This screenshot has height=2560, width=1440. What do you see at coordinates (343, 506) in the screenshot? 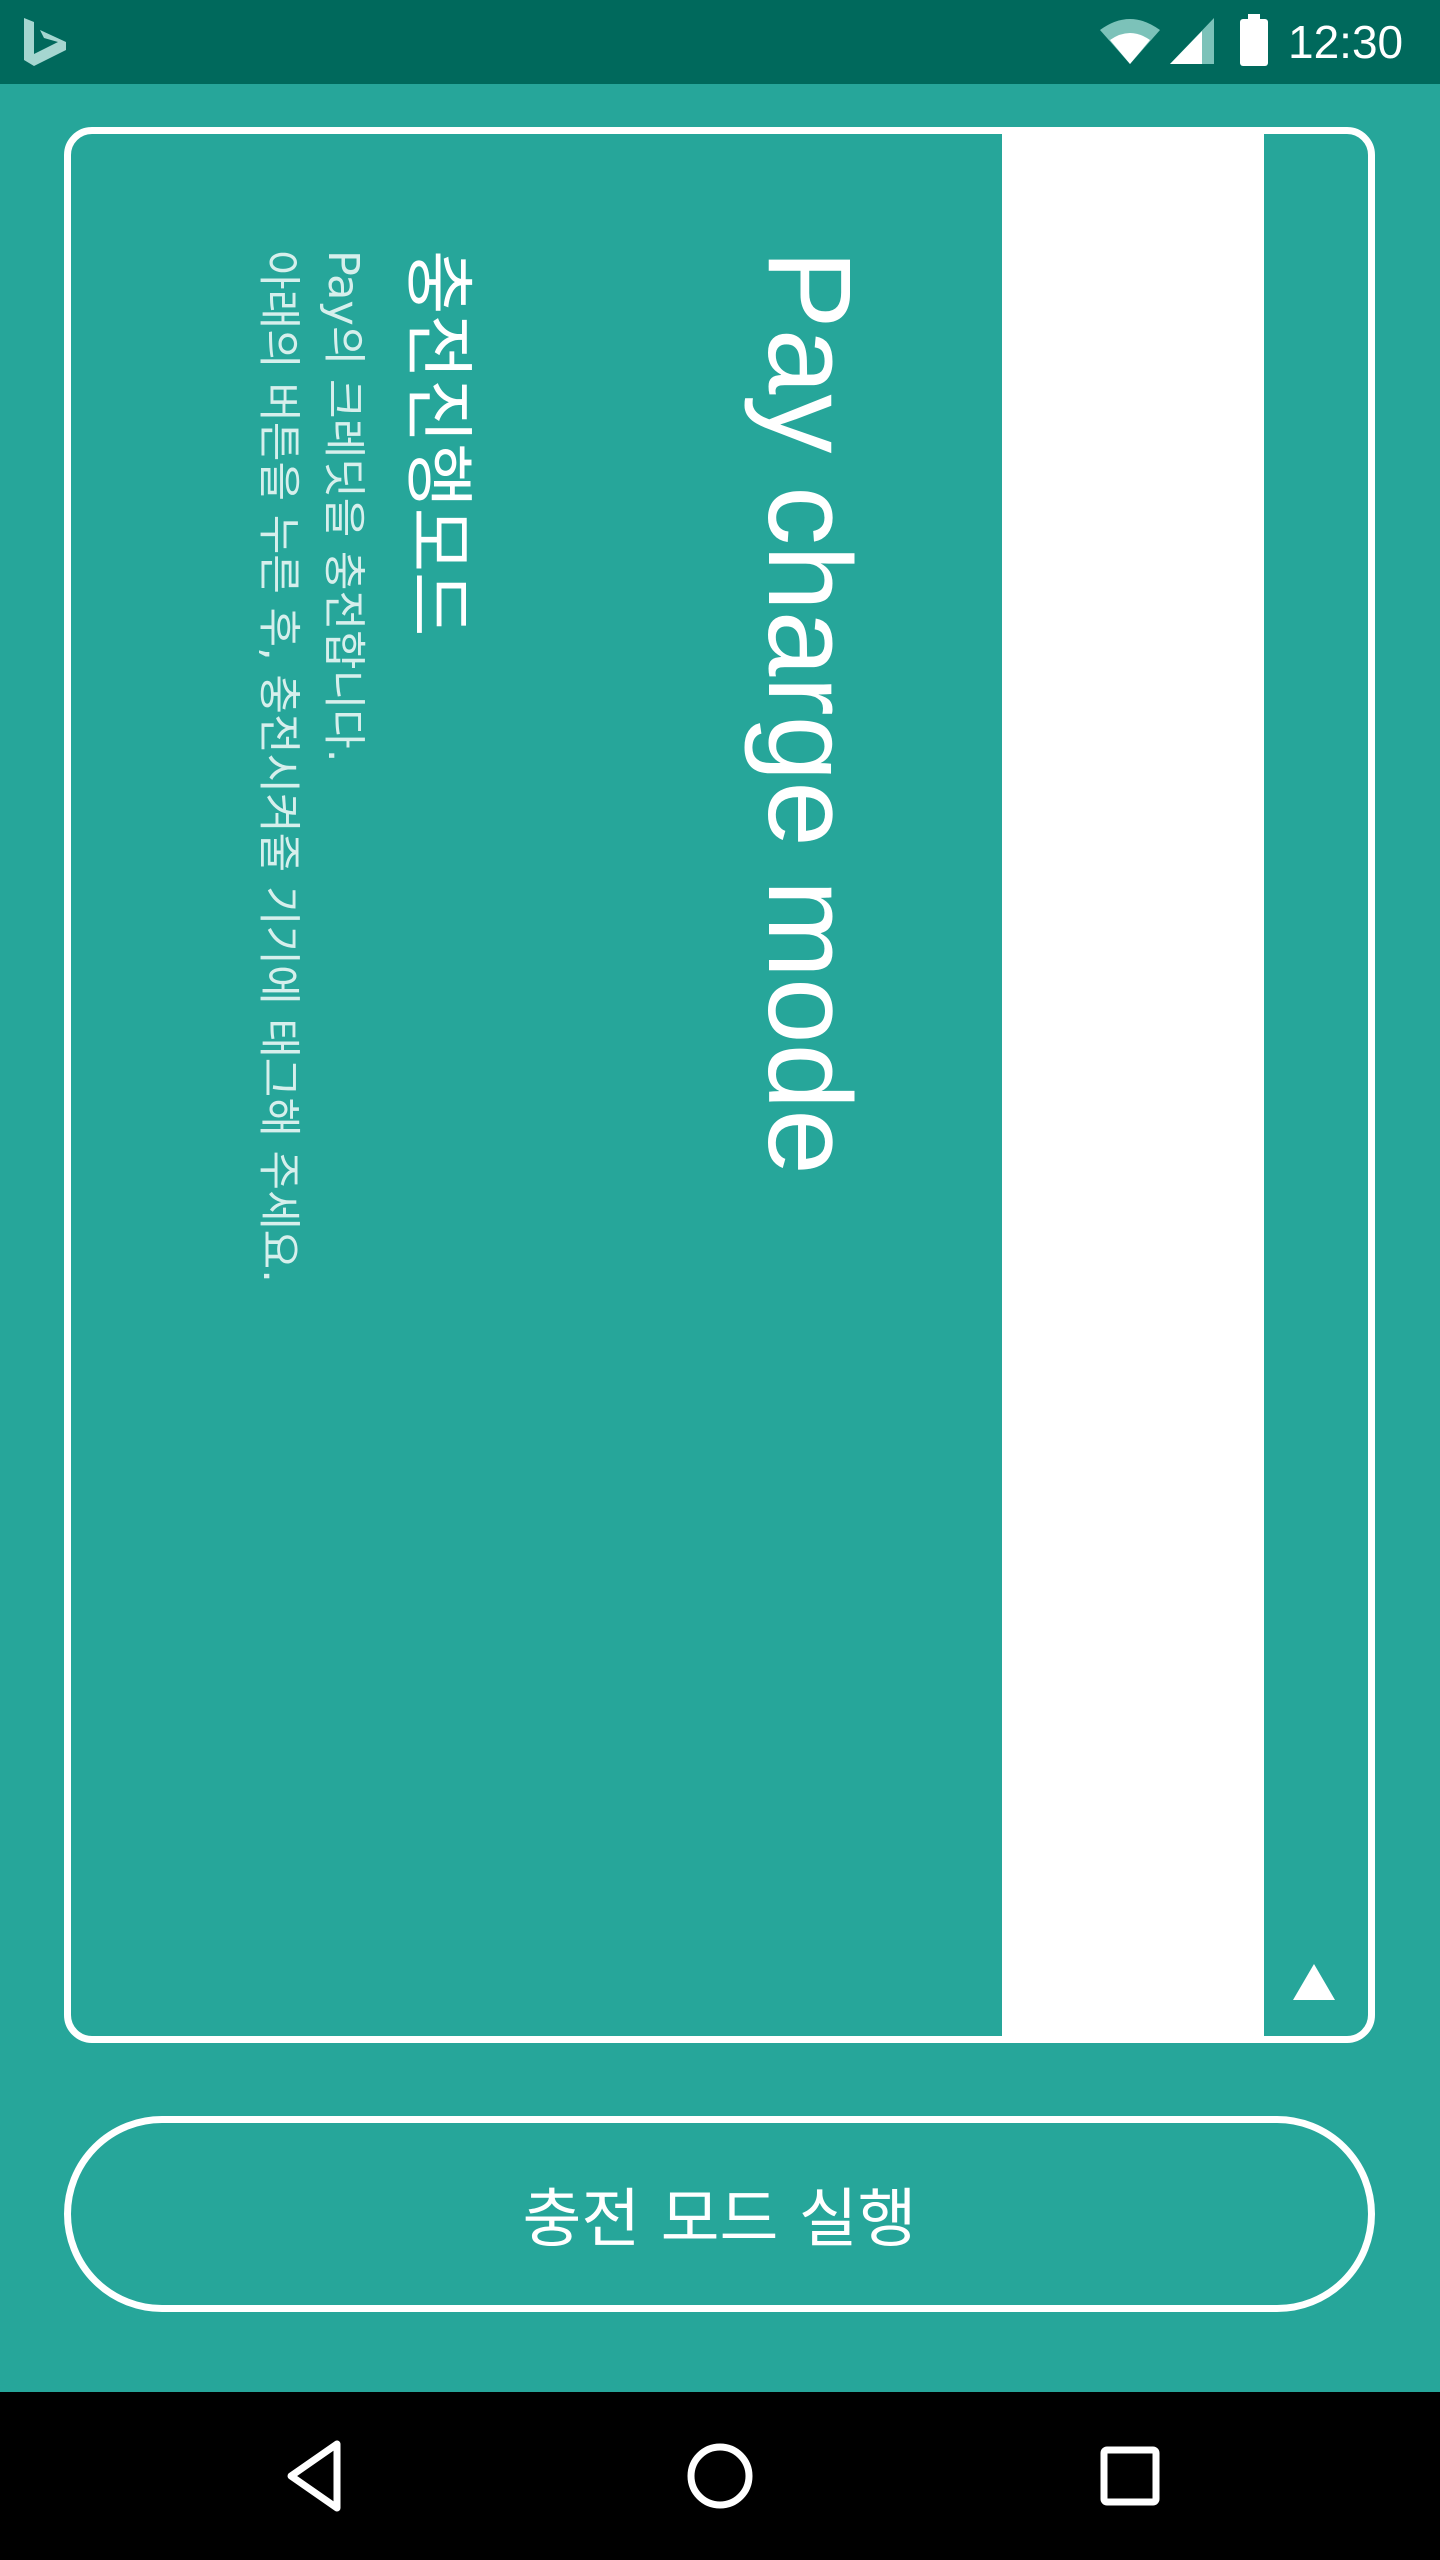
I see `card-description-line1: Pay의 크레딧을 충전합니다.` at bounding box center [343, 506].